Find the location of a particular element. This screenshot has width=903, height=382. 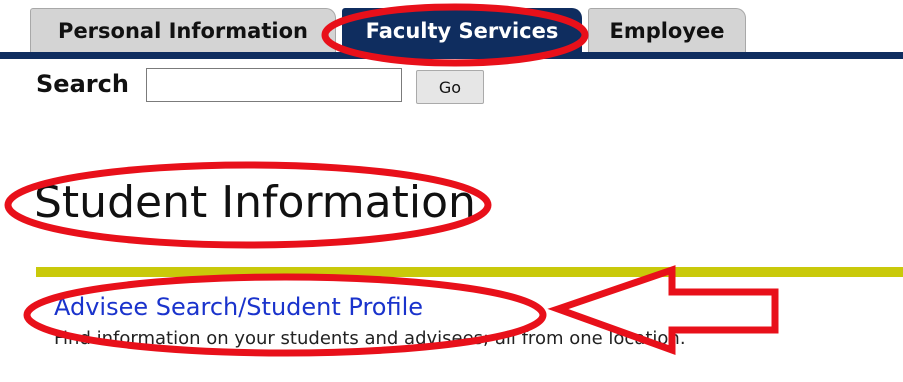

tab-label: Employee is located at coordinates (667, 31).